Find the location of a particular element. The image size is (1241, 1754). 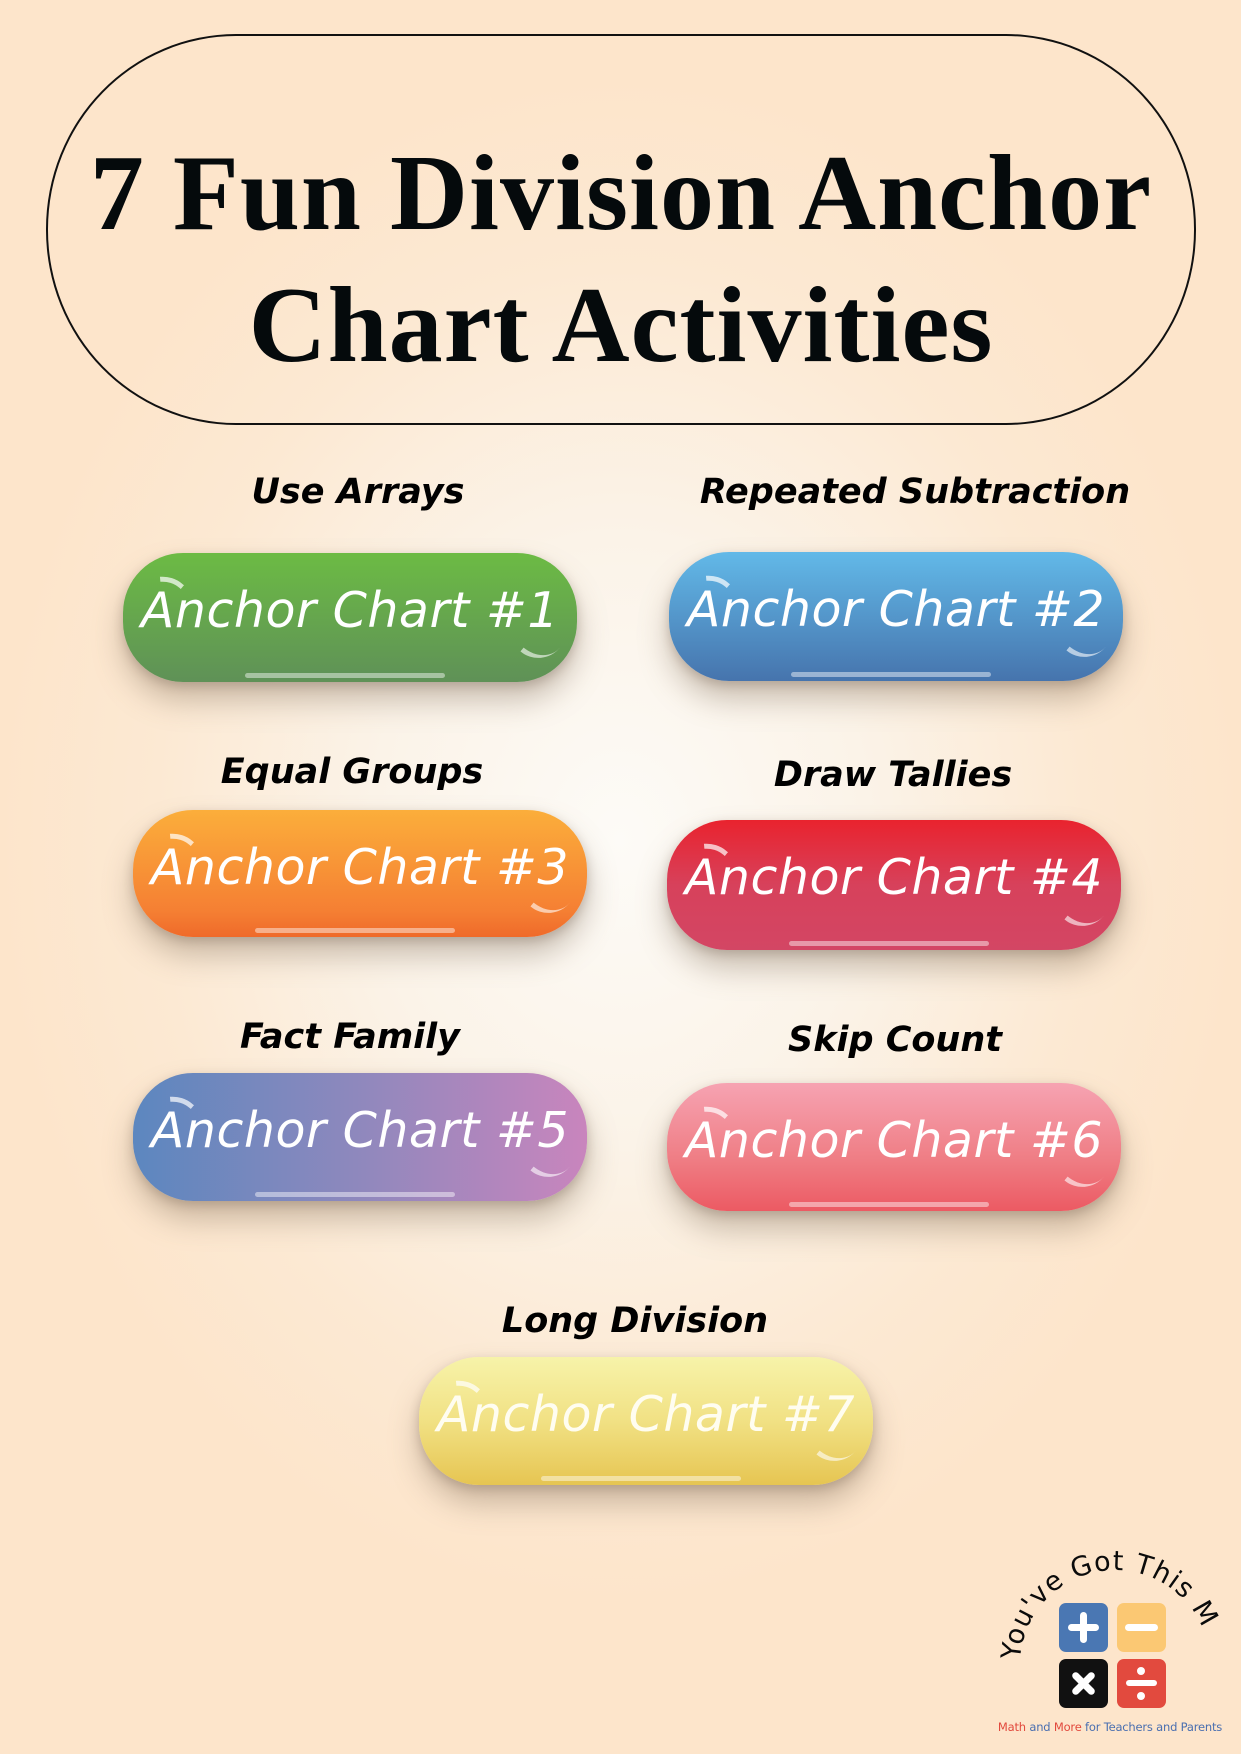

anchor-chart-1-button: Anchor Chart #1 is located at coordinates (350, 617).